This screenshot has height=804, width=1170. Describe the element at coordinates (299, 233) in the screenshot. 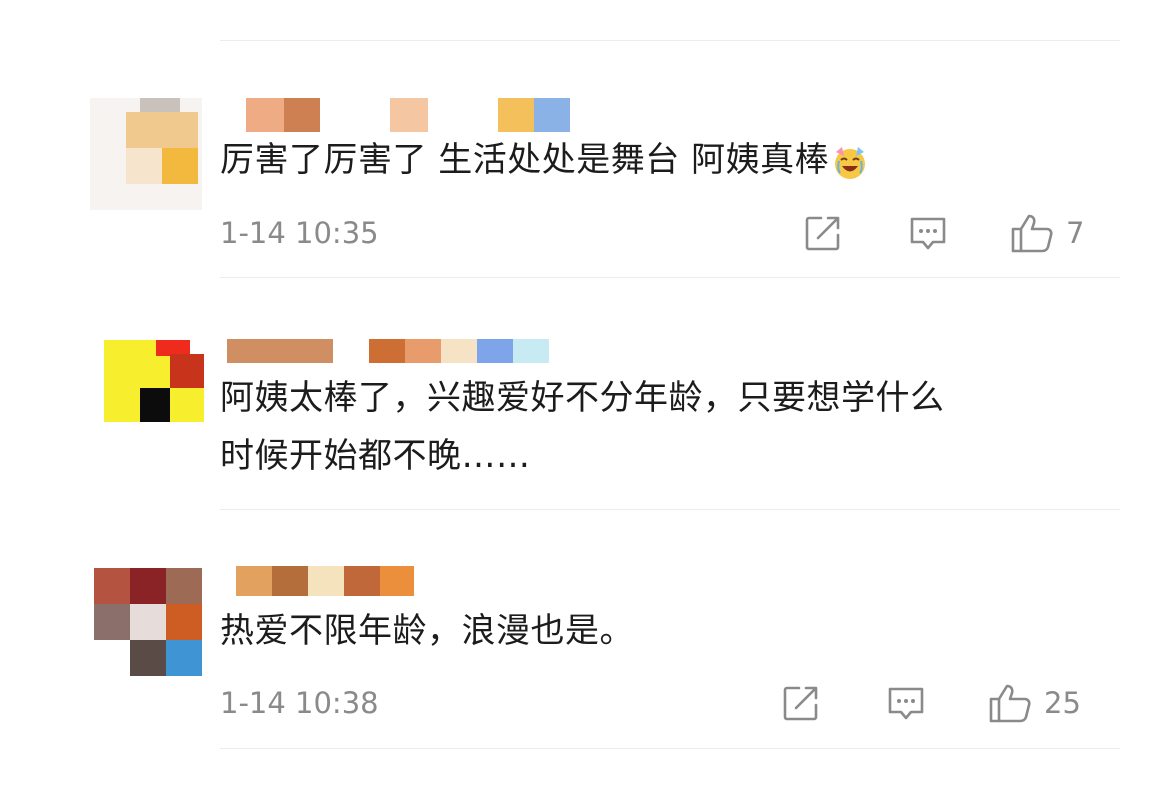

I see `comment-time-1: 1-14 10:35` at that location.